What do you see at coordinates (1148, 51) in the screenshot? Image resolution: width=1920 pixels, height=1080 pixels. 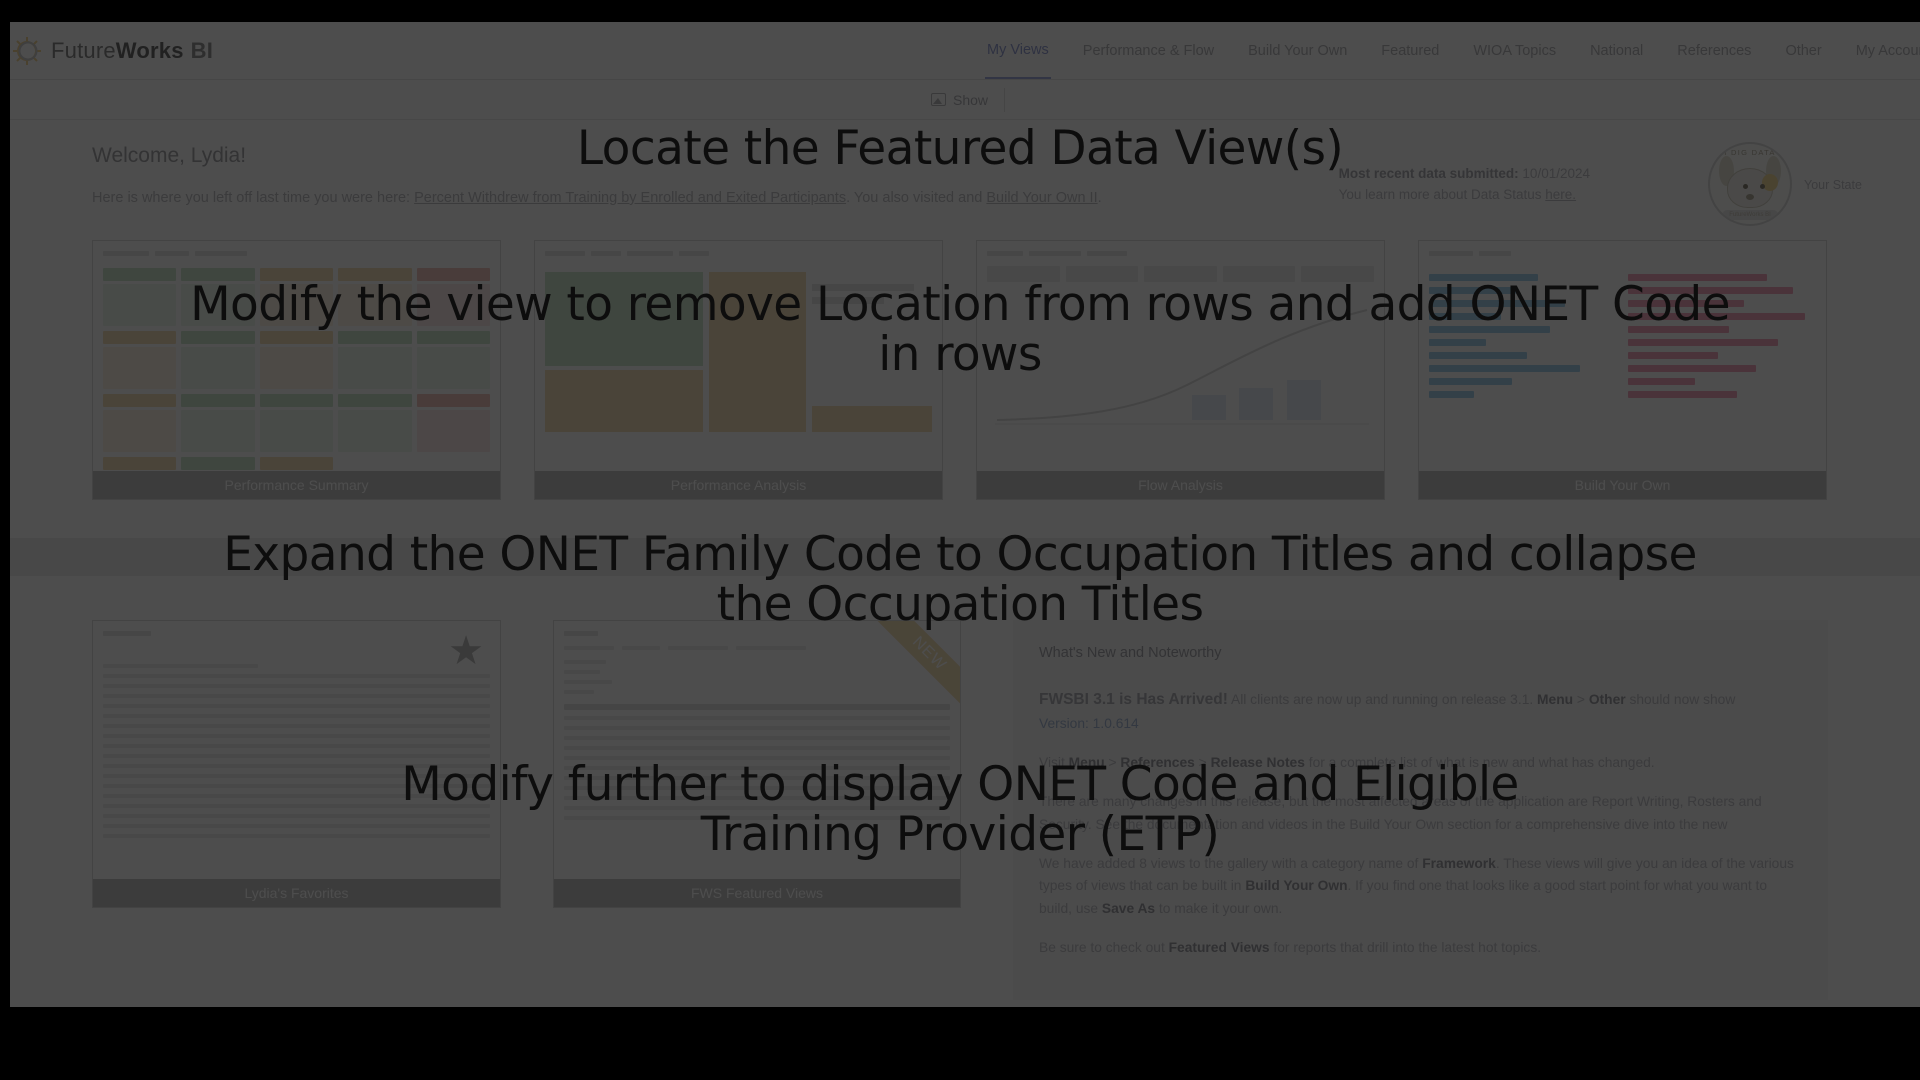 I see `nav-item-performance-flow: Performance & Flow` at bounding box center [1148, 51].